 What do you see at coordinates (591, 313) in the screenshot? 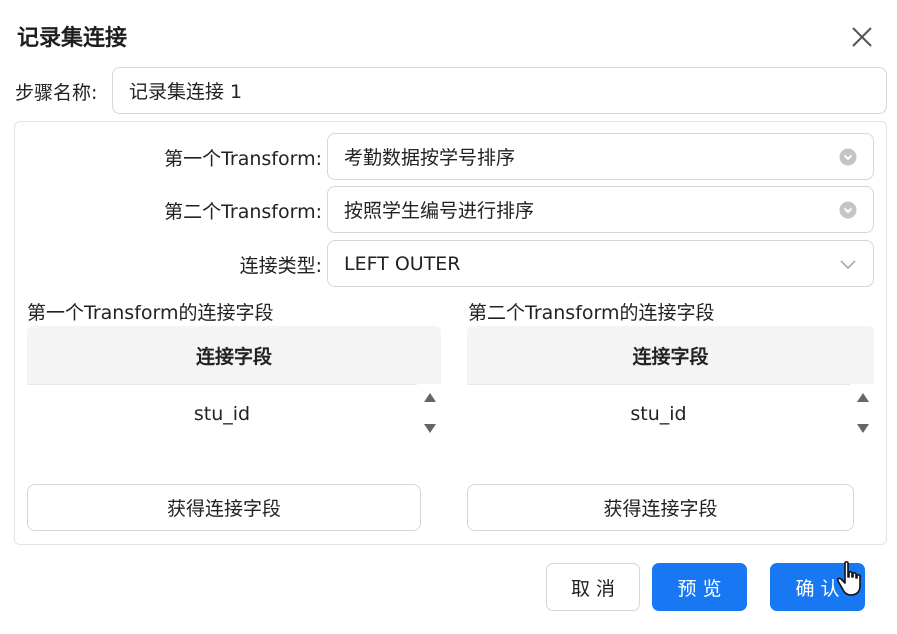
I see `second-transform-fields-title: 第二个Transform的连接字段` at bounding box center [591, 313].